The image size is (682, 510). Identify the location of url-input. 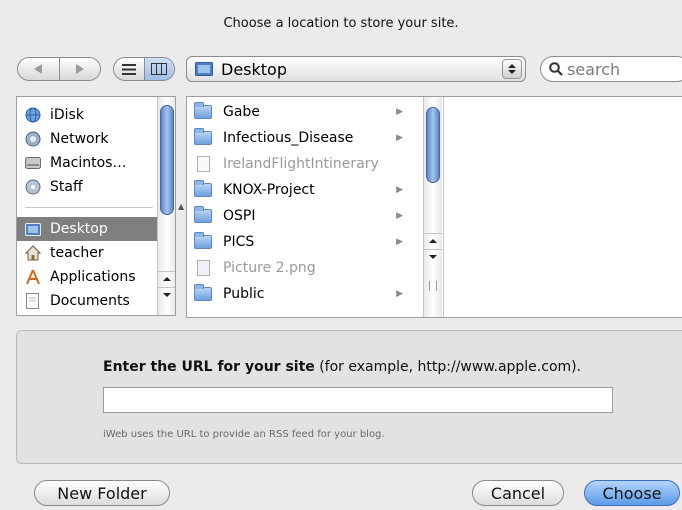
(358, 400).